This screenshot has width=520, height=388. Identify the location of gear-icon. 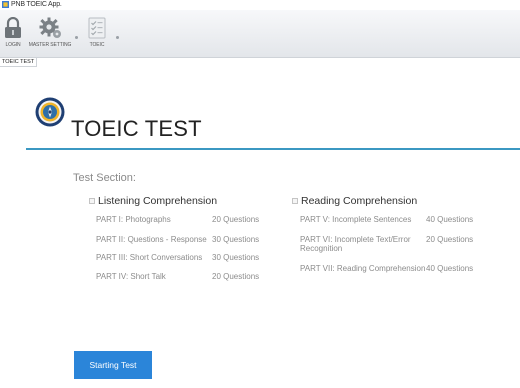
(50, 27).